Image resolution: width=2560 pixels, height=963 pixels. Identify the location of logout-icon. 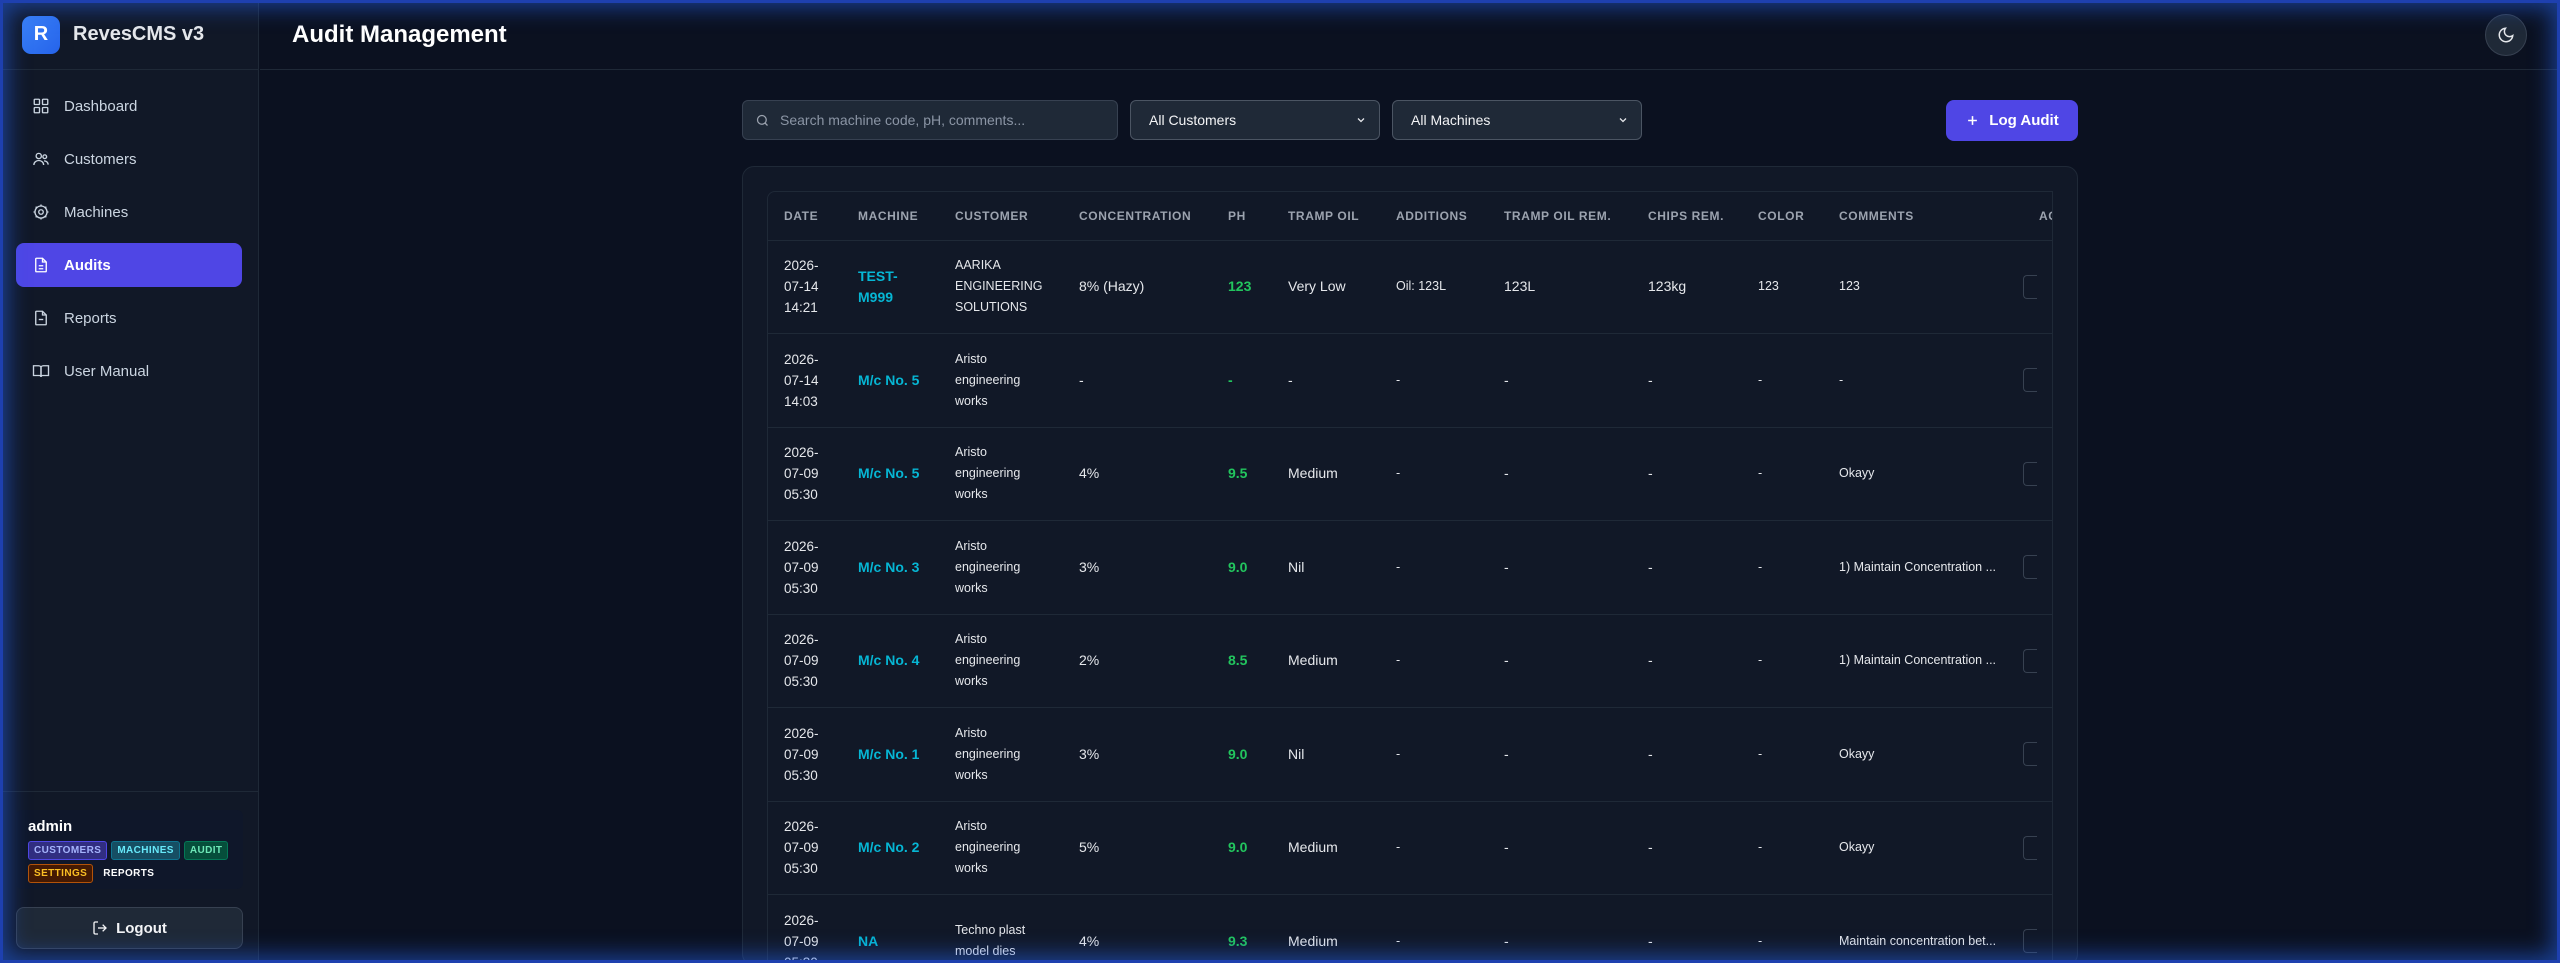
(100, 928).